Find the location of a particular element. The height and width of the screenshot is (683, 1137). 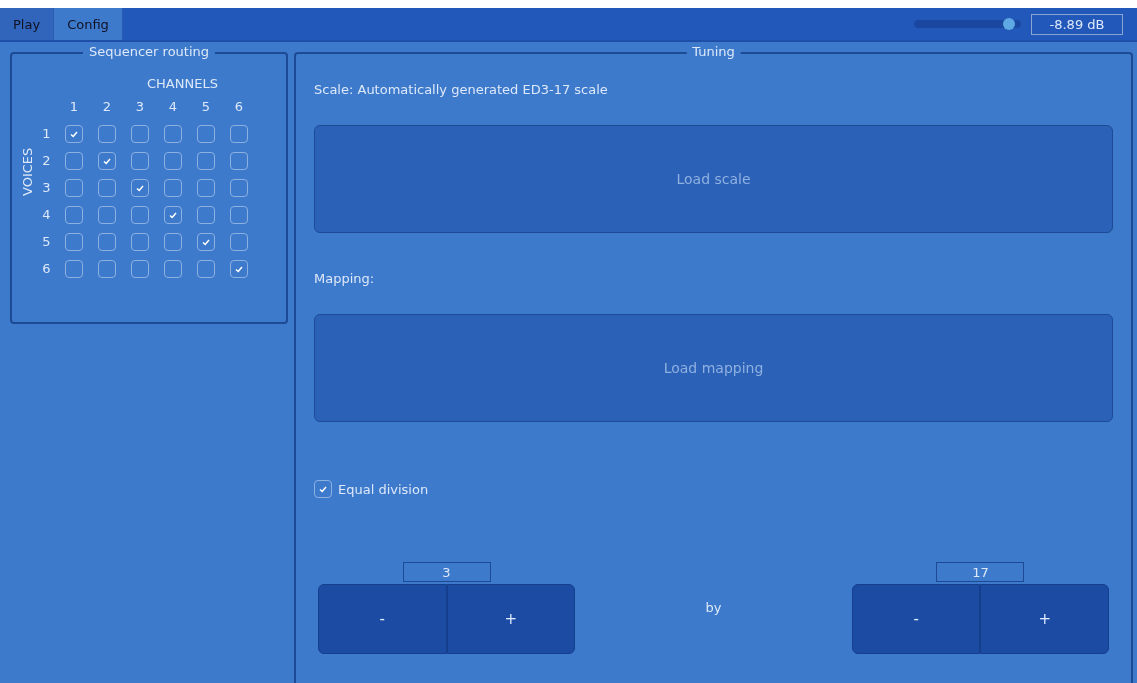

voices-label: VOICES is located at coordinates (27, 171).